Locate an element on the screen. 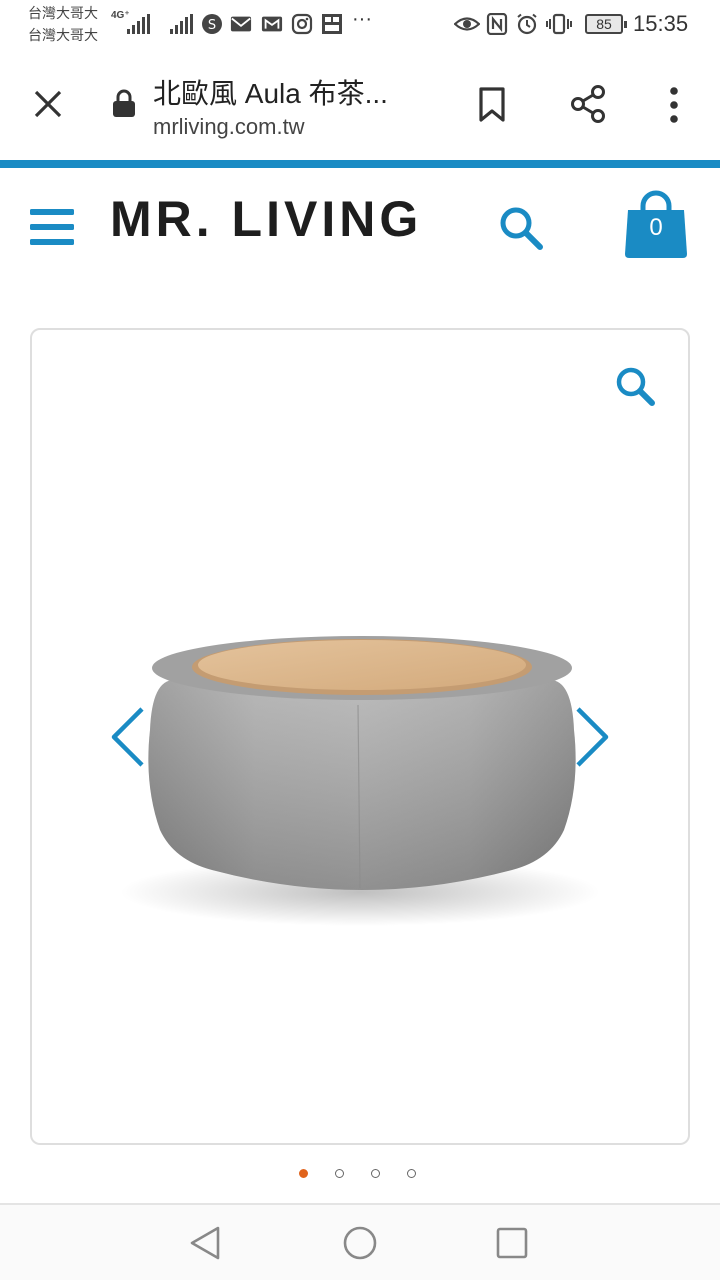  signal-strength-icon-sim2 is located at coordinates (181, 24).